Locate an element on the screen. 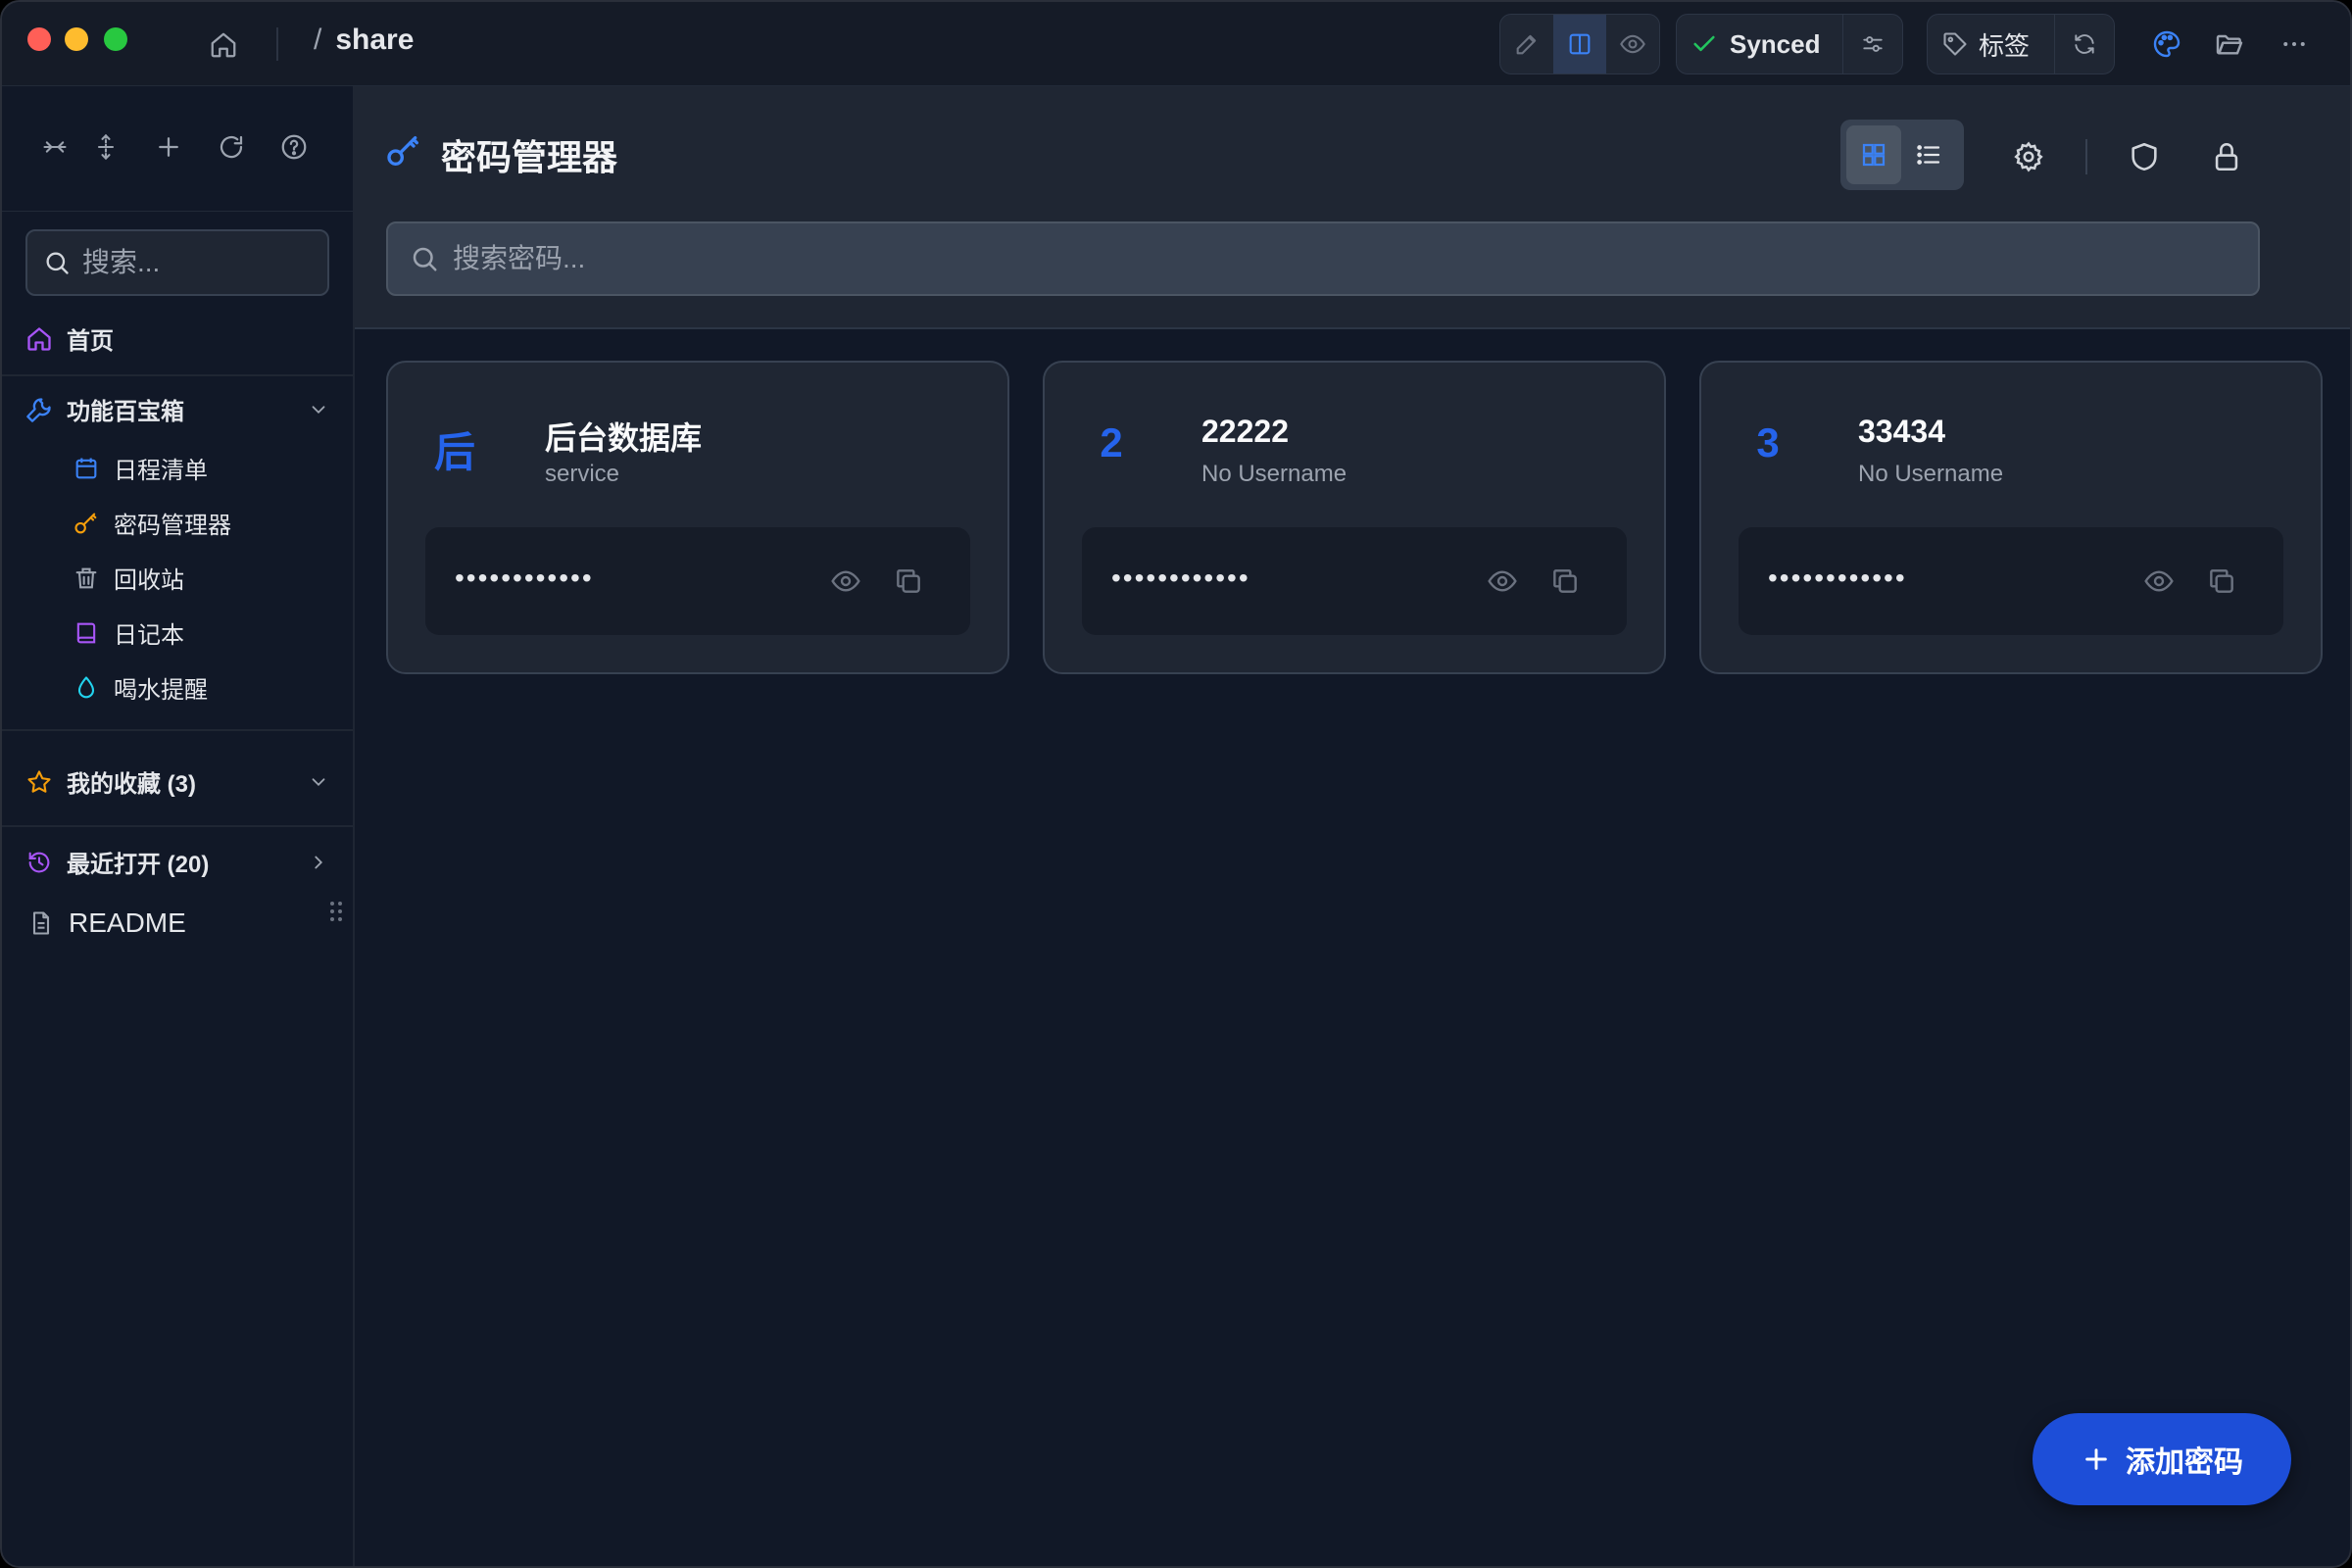 The height and width of the screenshot is (1568, 2352). sidebar-item-diary: 日记本 is located at coordinates (128, 632).